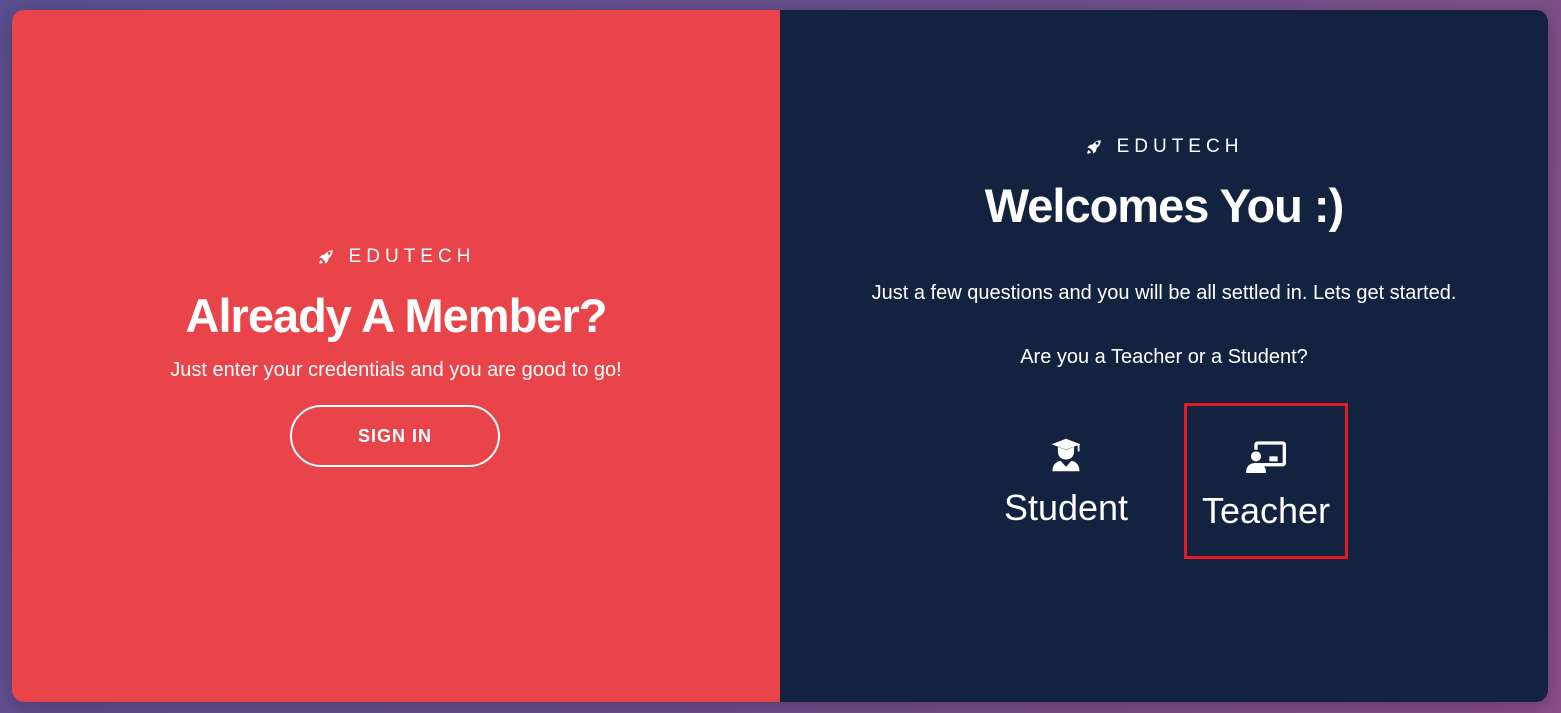 This screenshot has height=713, width=1561. I want to click on role-option-student: Student, so click(1066, 481).